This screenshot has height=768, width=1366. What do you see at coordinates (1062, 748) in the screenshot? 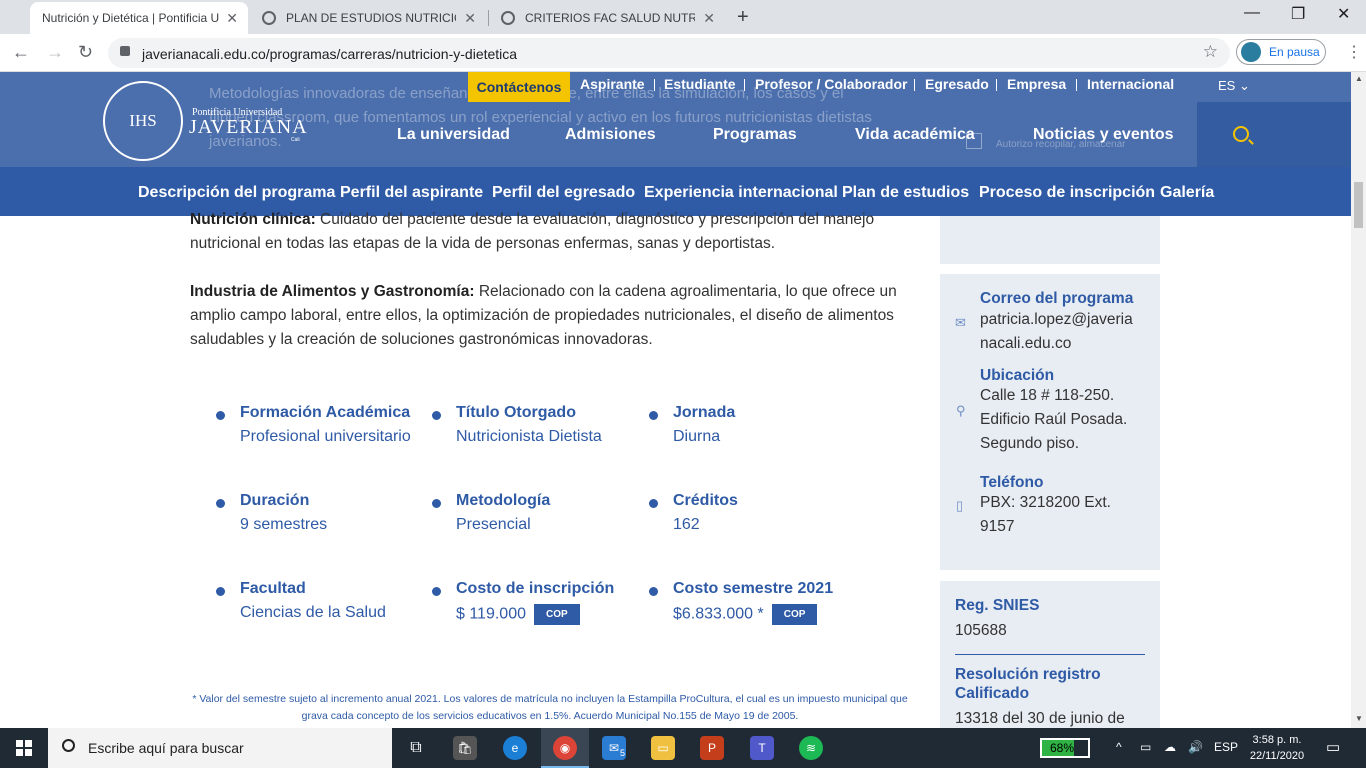
I see `battery-percent: 68%` at bounding box center [1062, 748].